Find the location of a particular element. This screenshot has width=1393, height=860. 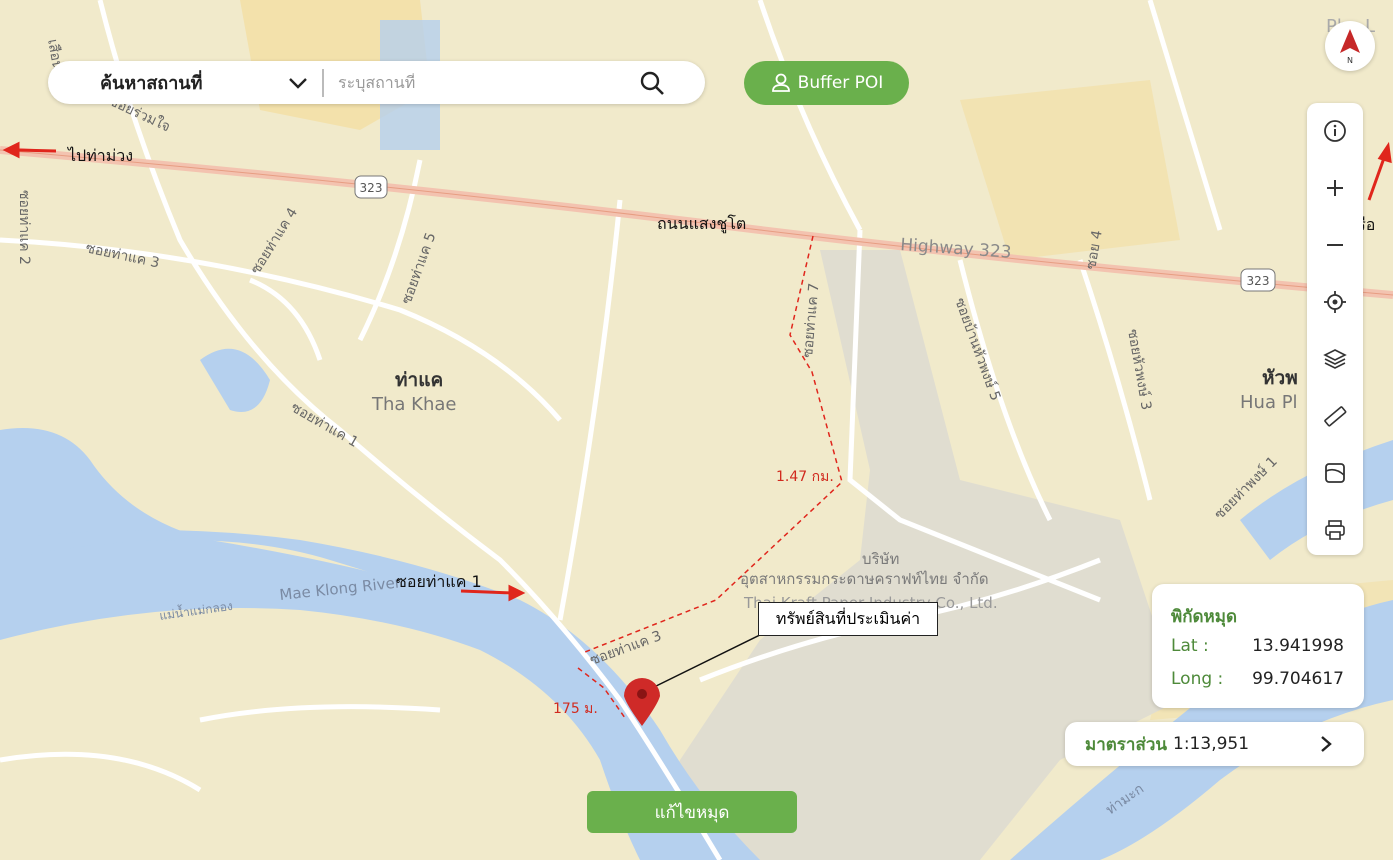

buffer-poi-button: Buffer POI is located at coordinates (826, 83).